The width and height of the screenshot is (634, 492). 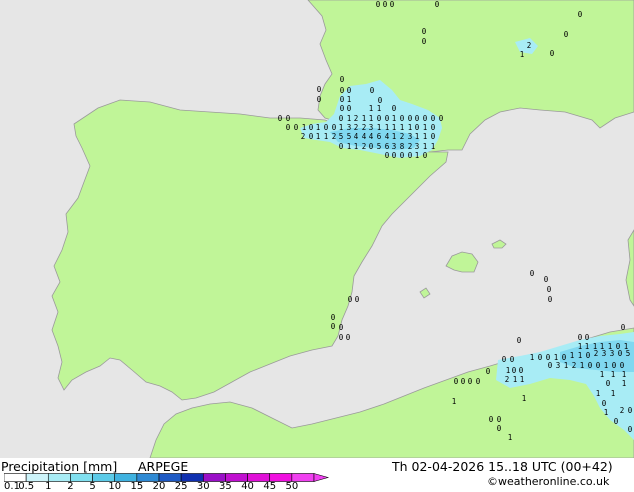 I want to click on legend-tick-label: 5, so click(x=92, y=486).